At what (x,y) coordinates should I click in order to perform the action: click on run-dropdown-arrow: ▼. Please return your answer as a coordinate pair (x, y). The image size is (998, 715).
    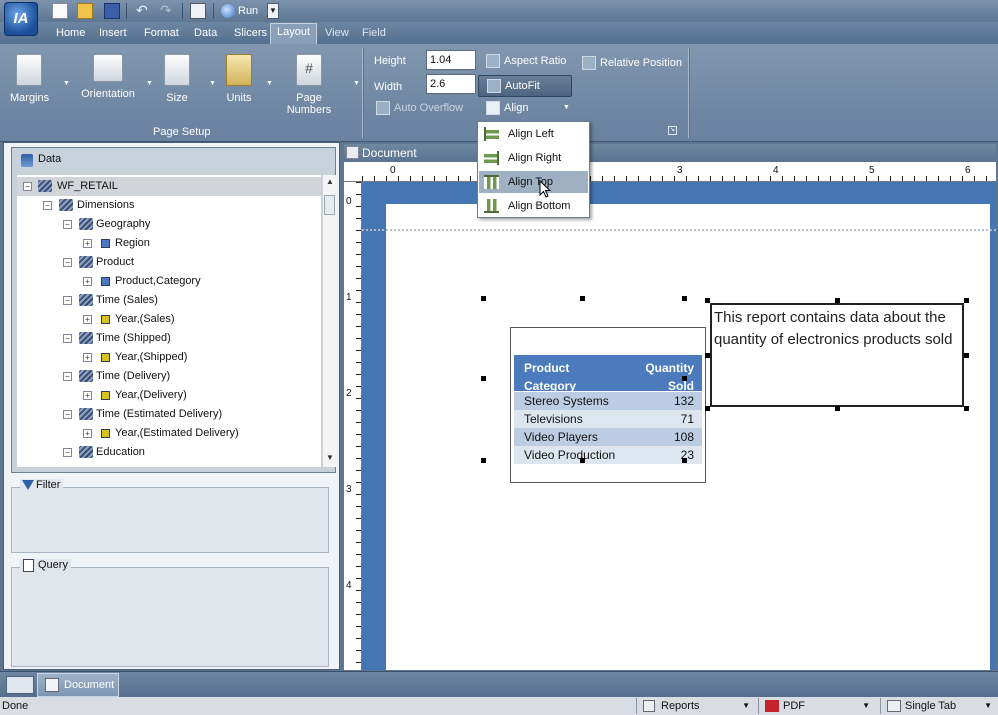
    Looking at the image, I should click on (273, 11).